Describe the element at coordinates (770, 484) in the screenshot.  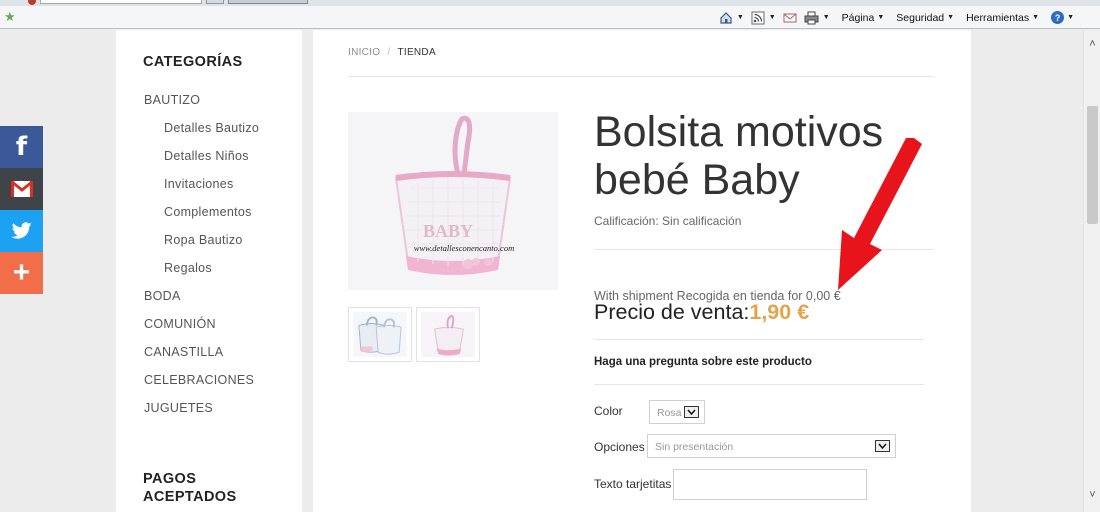
I see `card-text-input` at that location.